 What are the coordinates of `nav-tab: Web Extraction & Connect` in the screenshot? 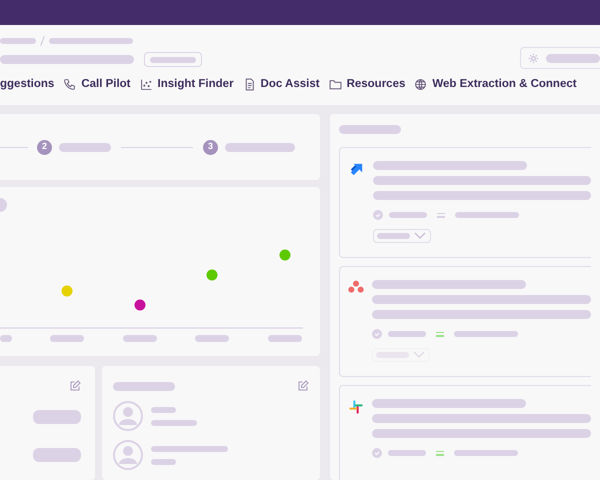 It's located at (495, 84).